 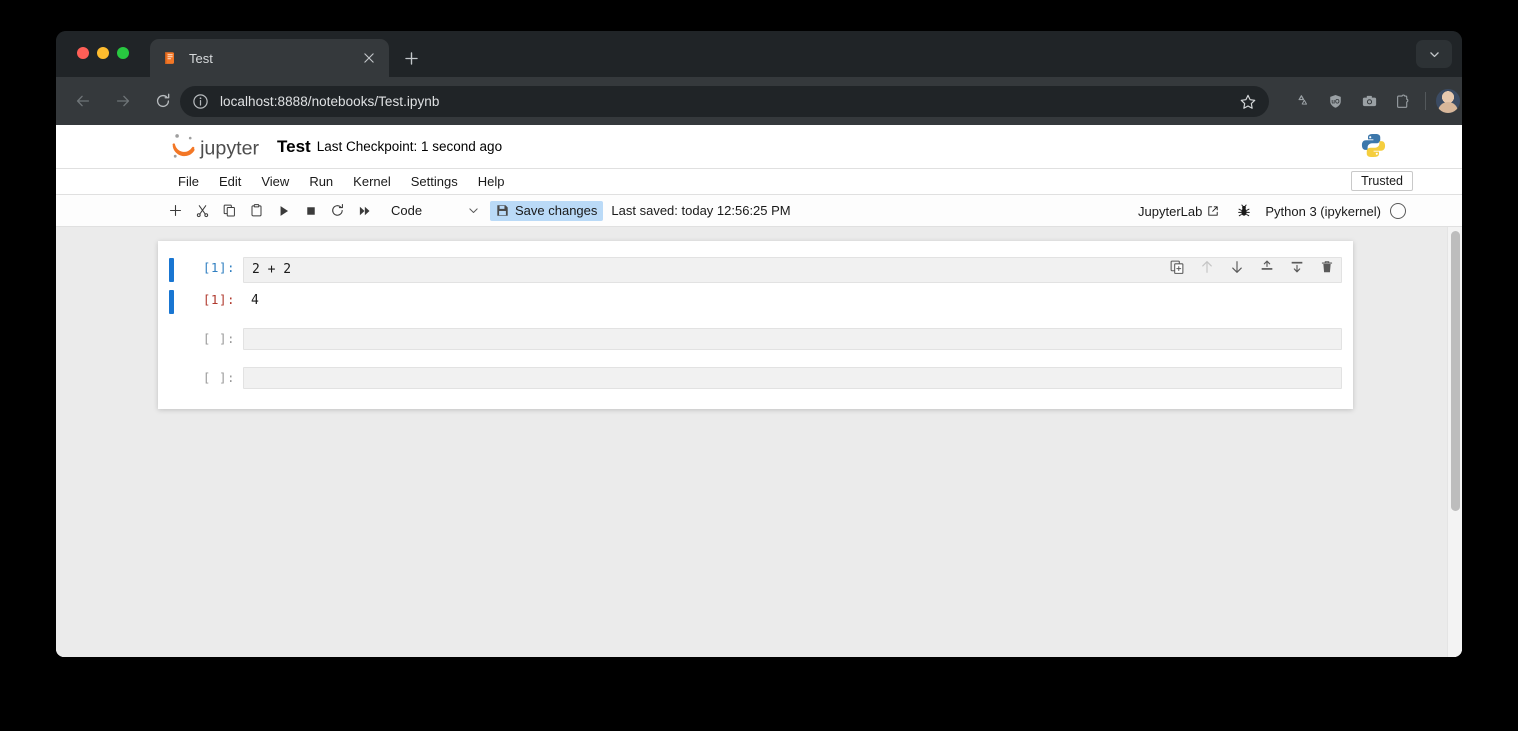 What do you see at coordinates (372, 181) in the screenshot?
I see `menu-kernel: Kernel` at bounding box center [372, 181].